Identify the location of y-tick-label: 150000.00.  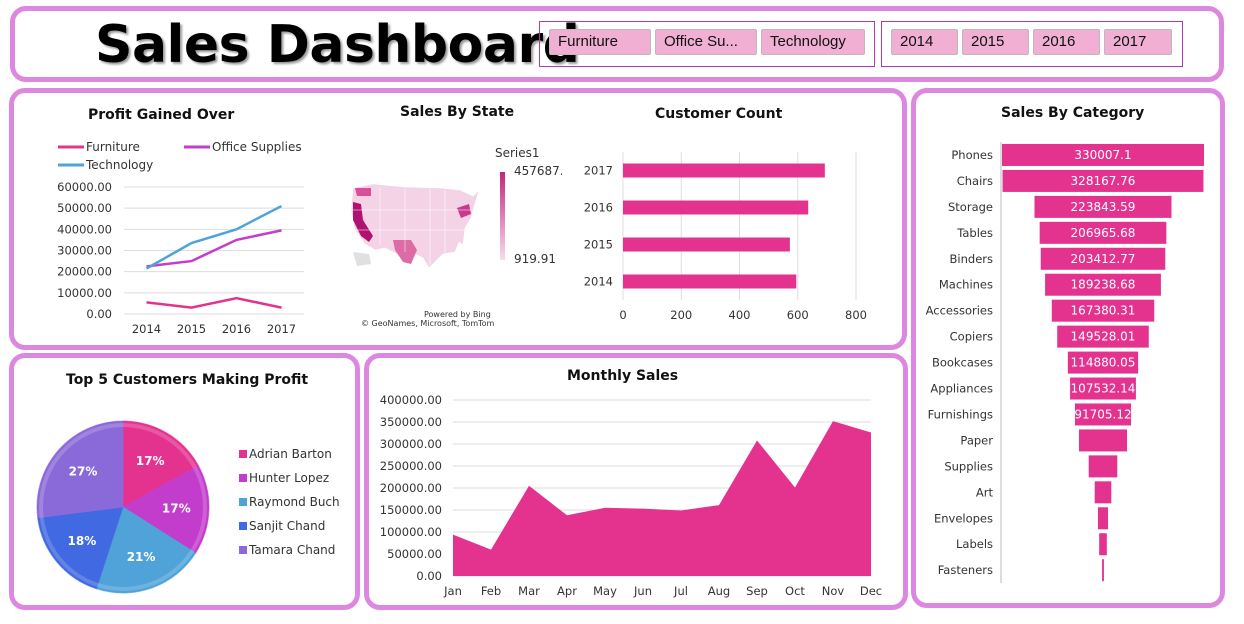
(411, 510).